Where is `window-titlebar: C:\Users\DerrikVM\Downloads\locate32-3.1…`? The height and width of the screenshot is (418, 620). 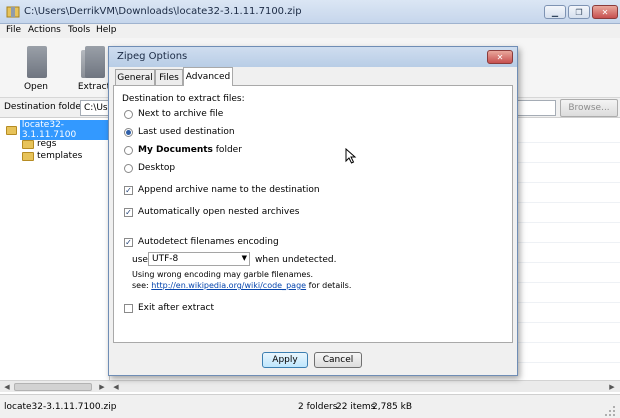 window-titlebar: C:\Users\DerrikVM\Downloads\locate32-3.1… is located at coordinates (310, 12).